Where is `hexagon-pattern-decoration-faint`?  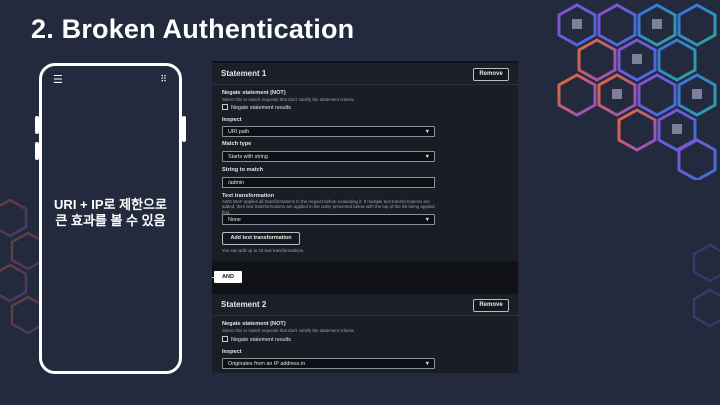 hexagon-pattern-decoration-faint is located at coordinates (20, 266).